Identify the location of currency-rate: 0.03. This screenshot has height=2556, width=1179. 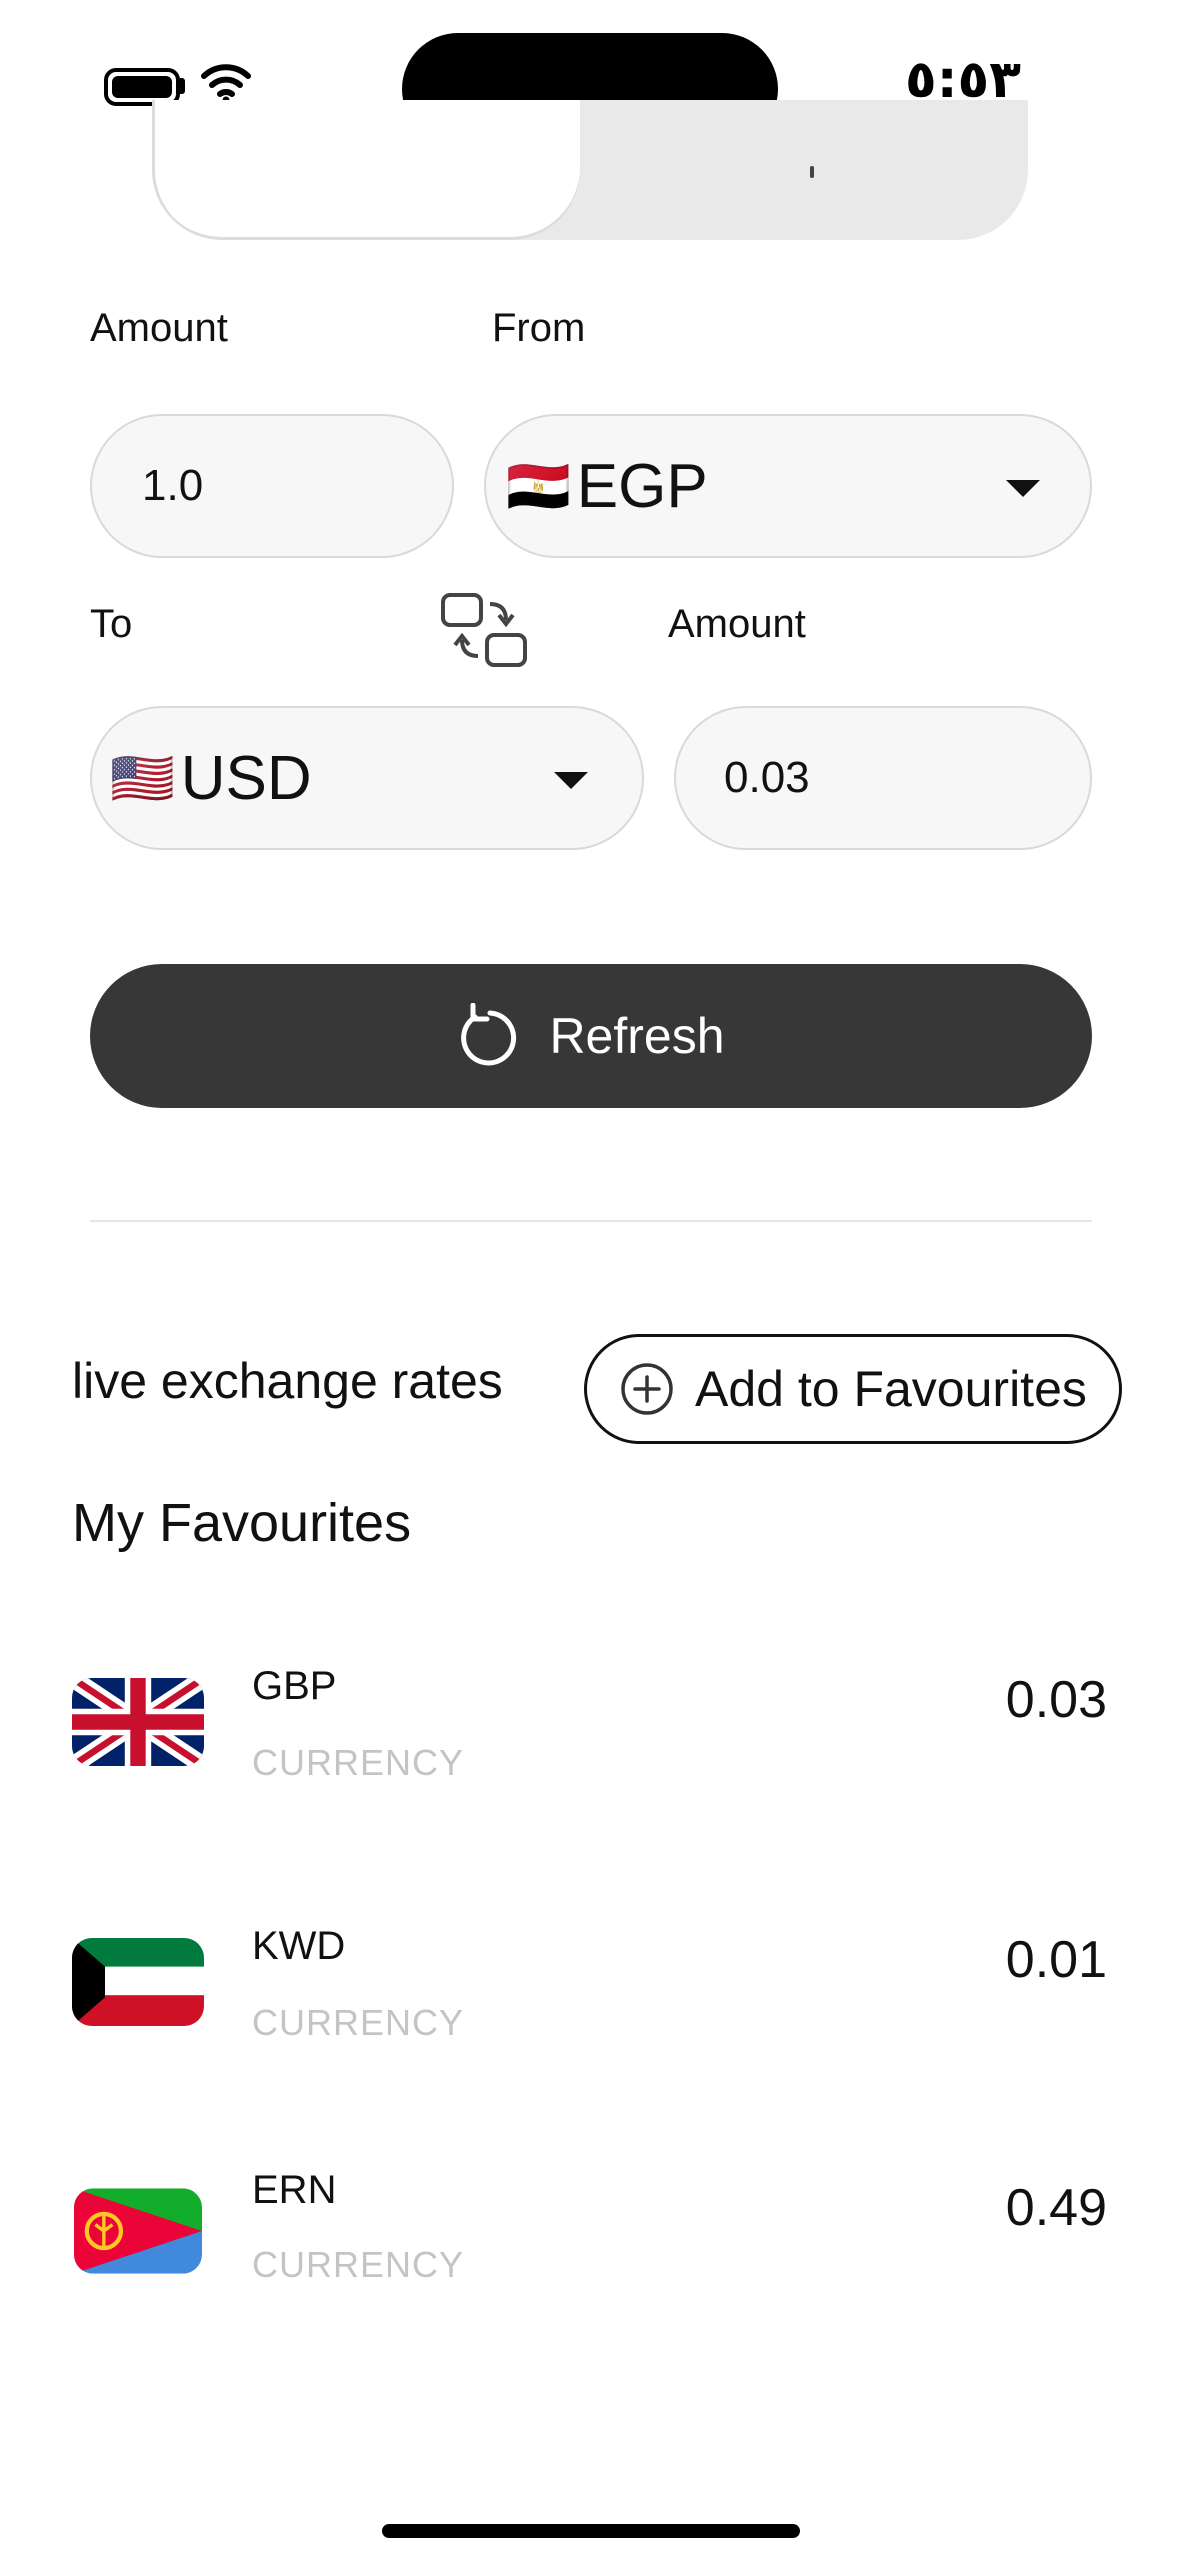
(1056, 1700).